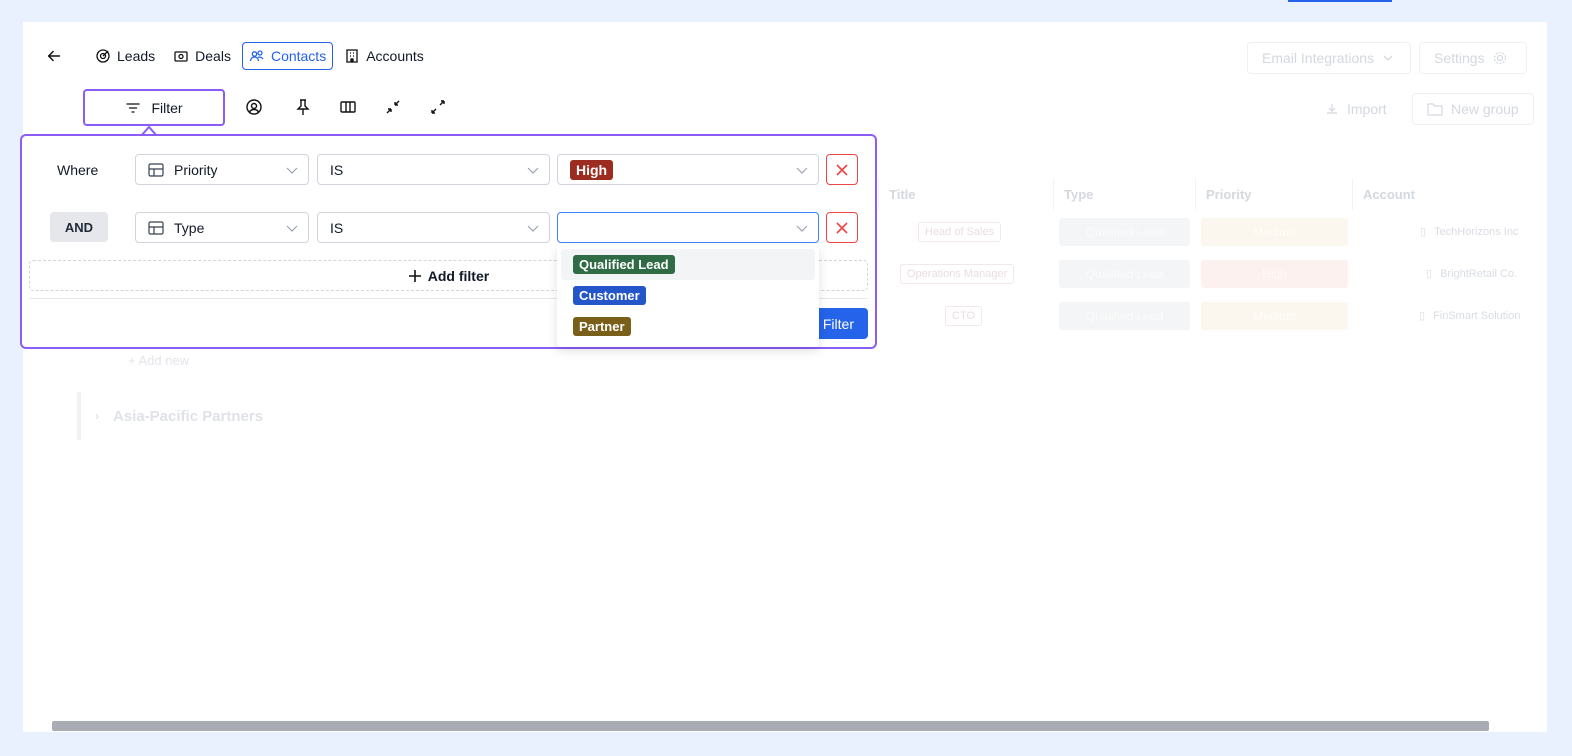 This screenshot has height=756, width=1572. Describe the element at coordinates (393, 107) in the screenshot. I see `collapse-icon` at that location.